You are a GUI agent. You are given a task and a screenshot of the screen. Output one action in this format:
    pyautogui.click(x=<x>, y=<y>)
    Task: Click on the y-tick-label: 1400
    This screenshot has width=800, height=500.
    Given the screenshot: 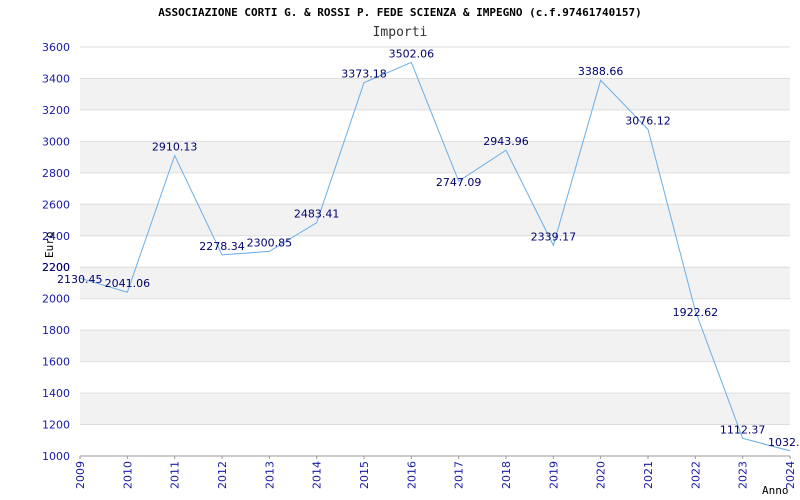 What is the action you would take?
    pyautogui.click(x=56, y=393)
    